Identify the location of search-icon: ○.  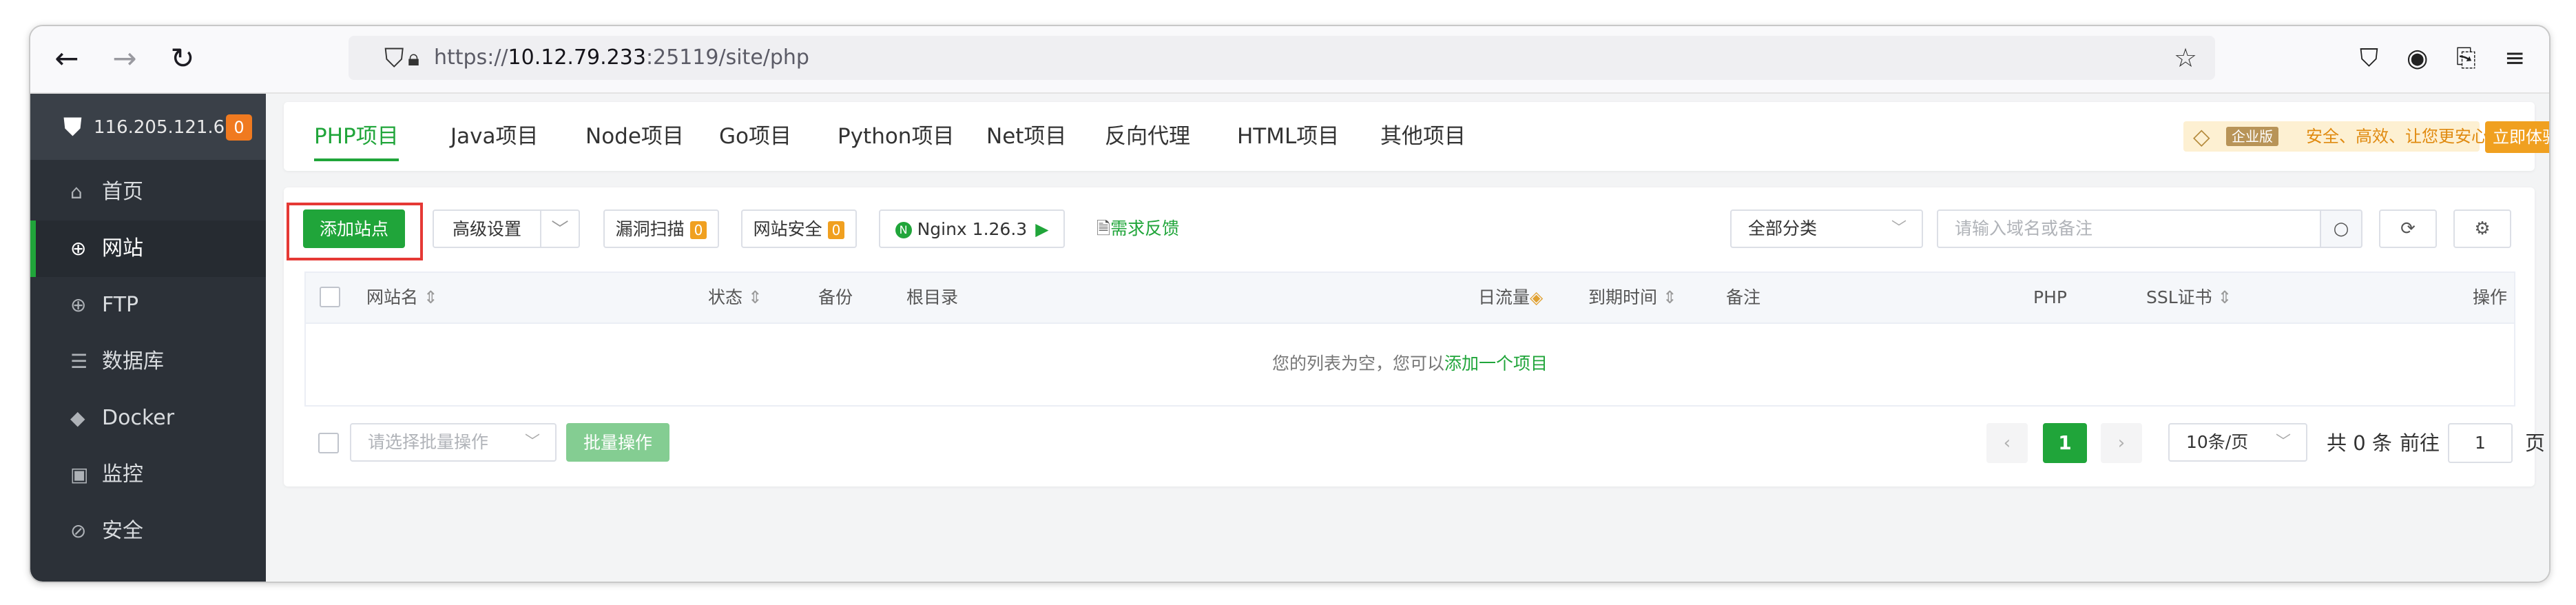
(2341, 228).